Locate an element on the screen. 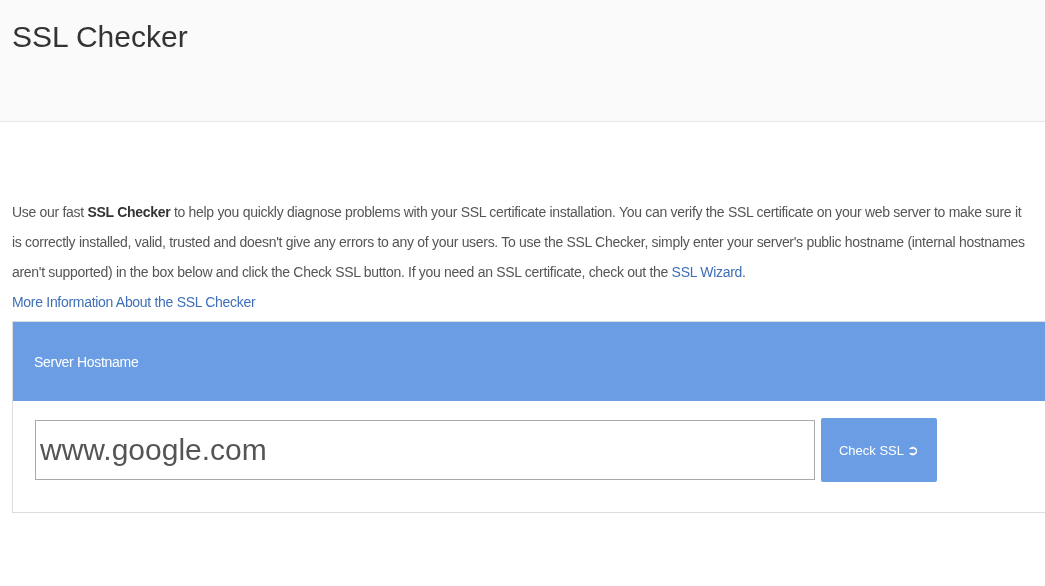 This screenshot has width=1045, height=586. ssl-wizard-link: SSL Wizard is located at coordinates (706, 272).